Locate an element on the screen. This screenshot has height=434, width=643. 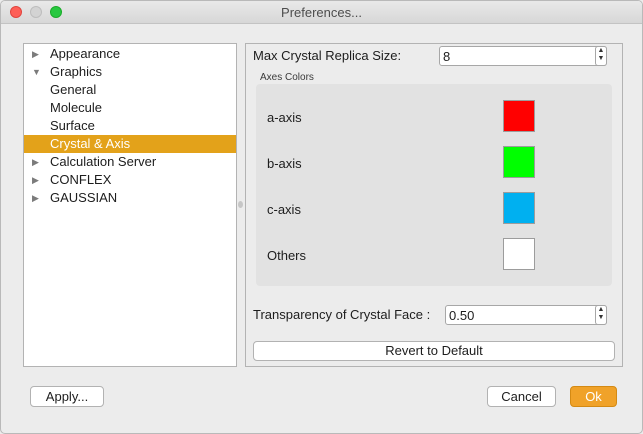
others-color-swatch is located at coordinates (519, 254).